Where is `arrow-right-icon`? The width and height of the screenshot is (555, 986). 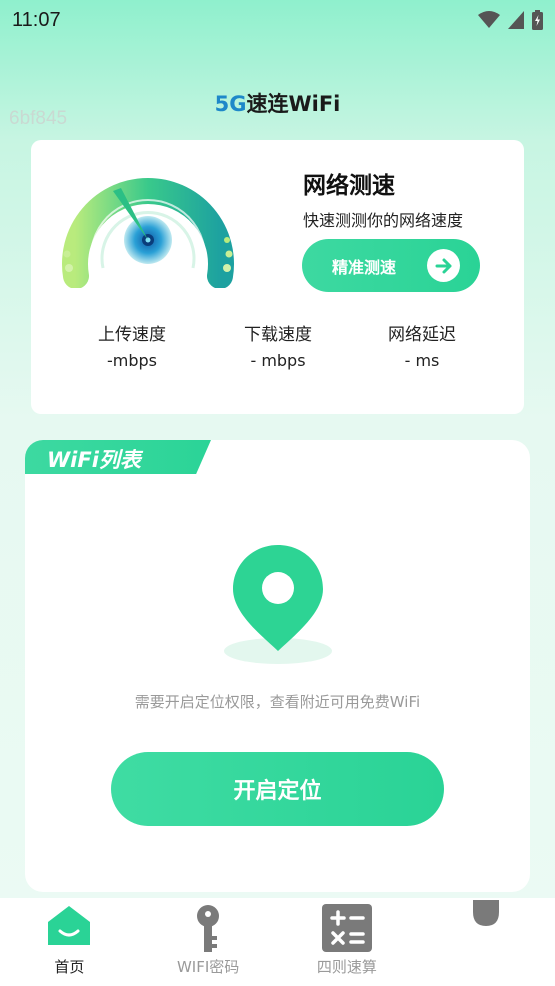 arrow-right-icon is located at coordinates (443, 265).